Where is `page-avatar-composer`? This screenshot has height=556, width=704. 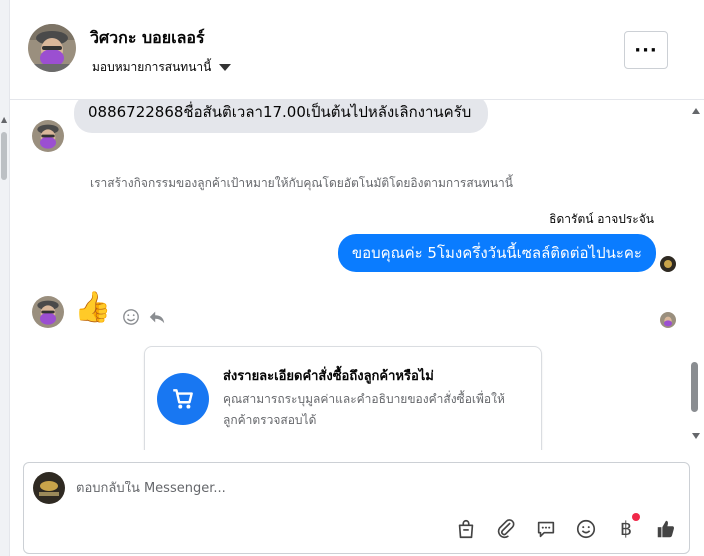
page-avatar-composer is located at coordinates (49, 488).